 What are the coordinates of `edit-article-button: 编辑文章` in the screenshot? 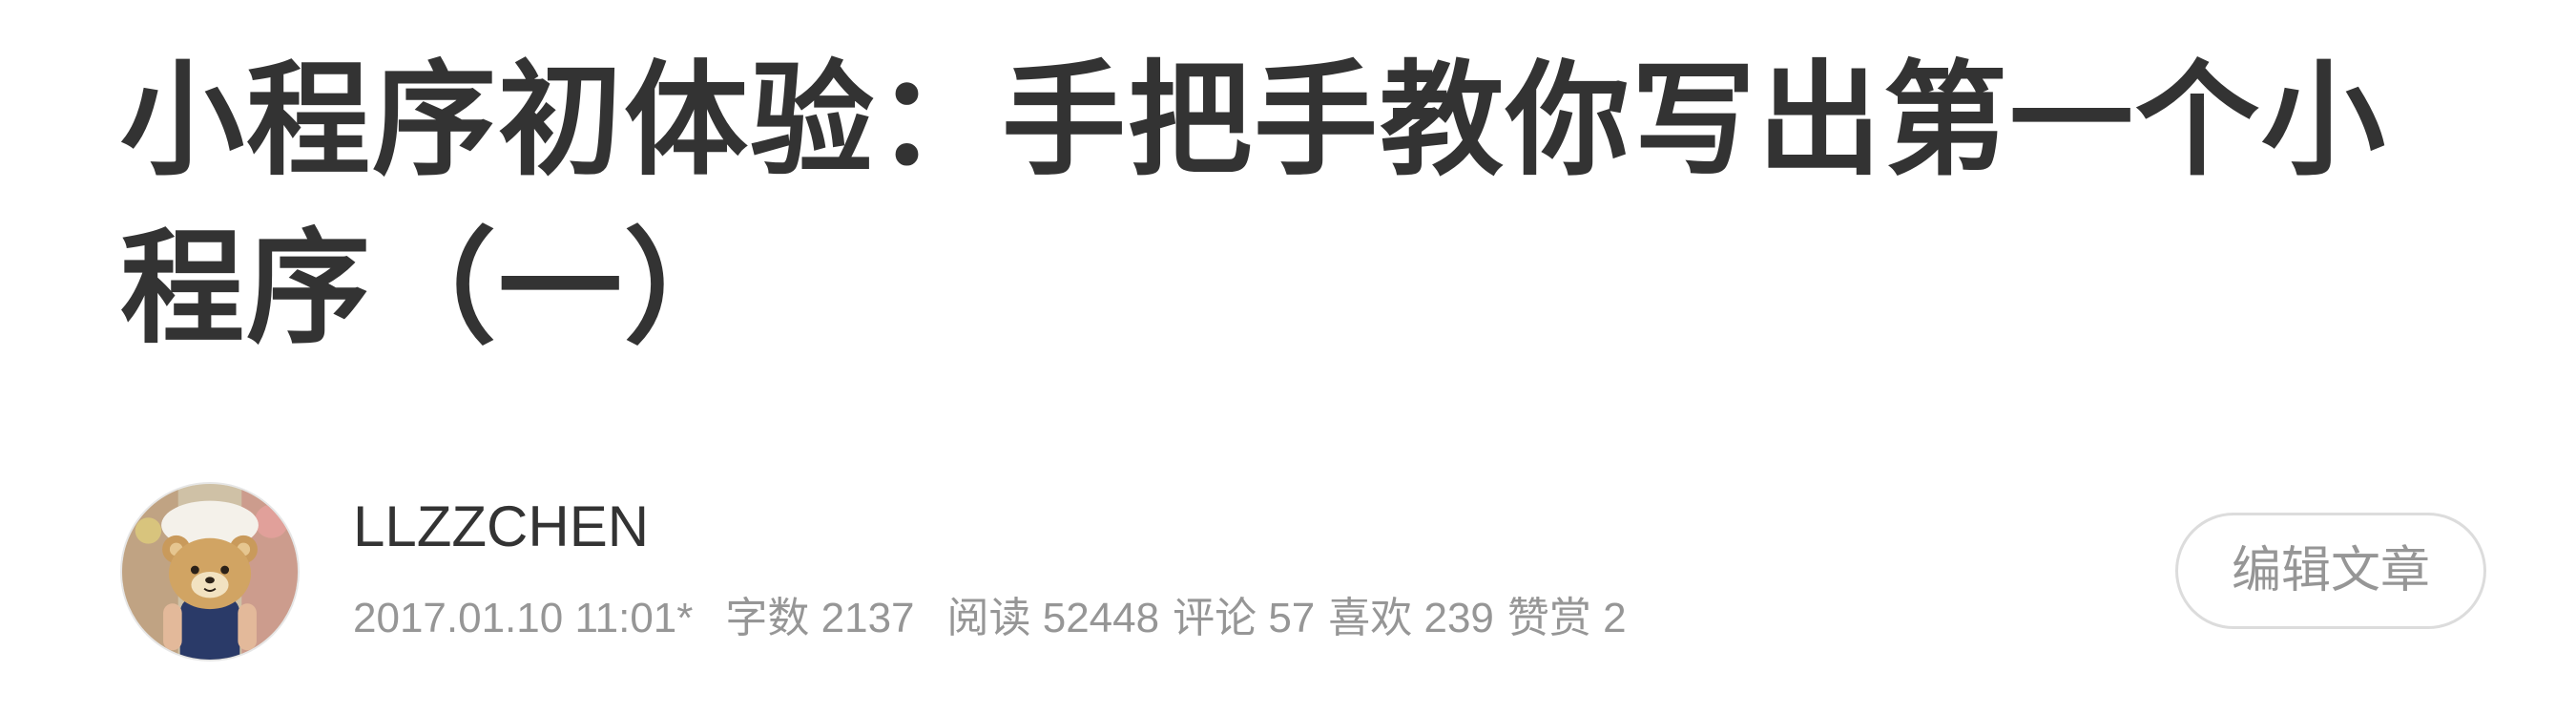 It's located at (2330, 571).